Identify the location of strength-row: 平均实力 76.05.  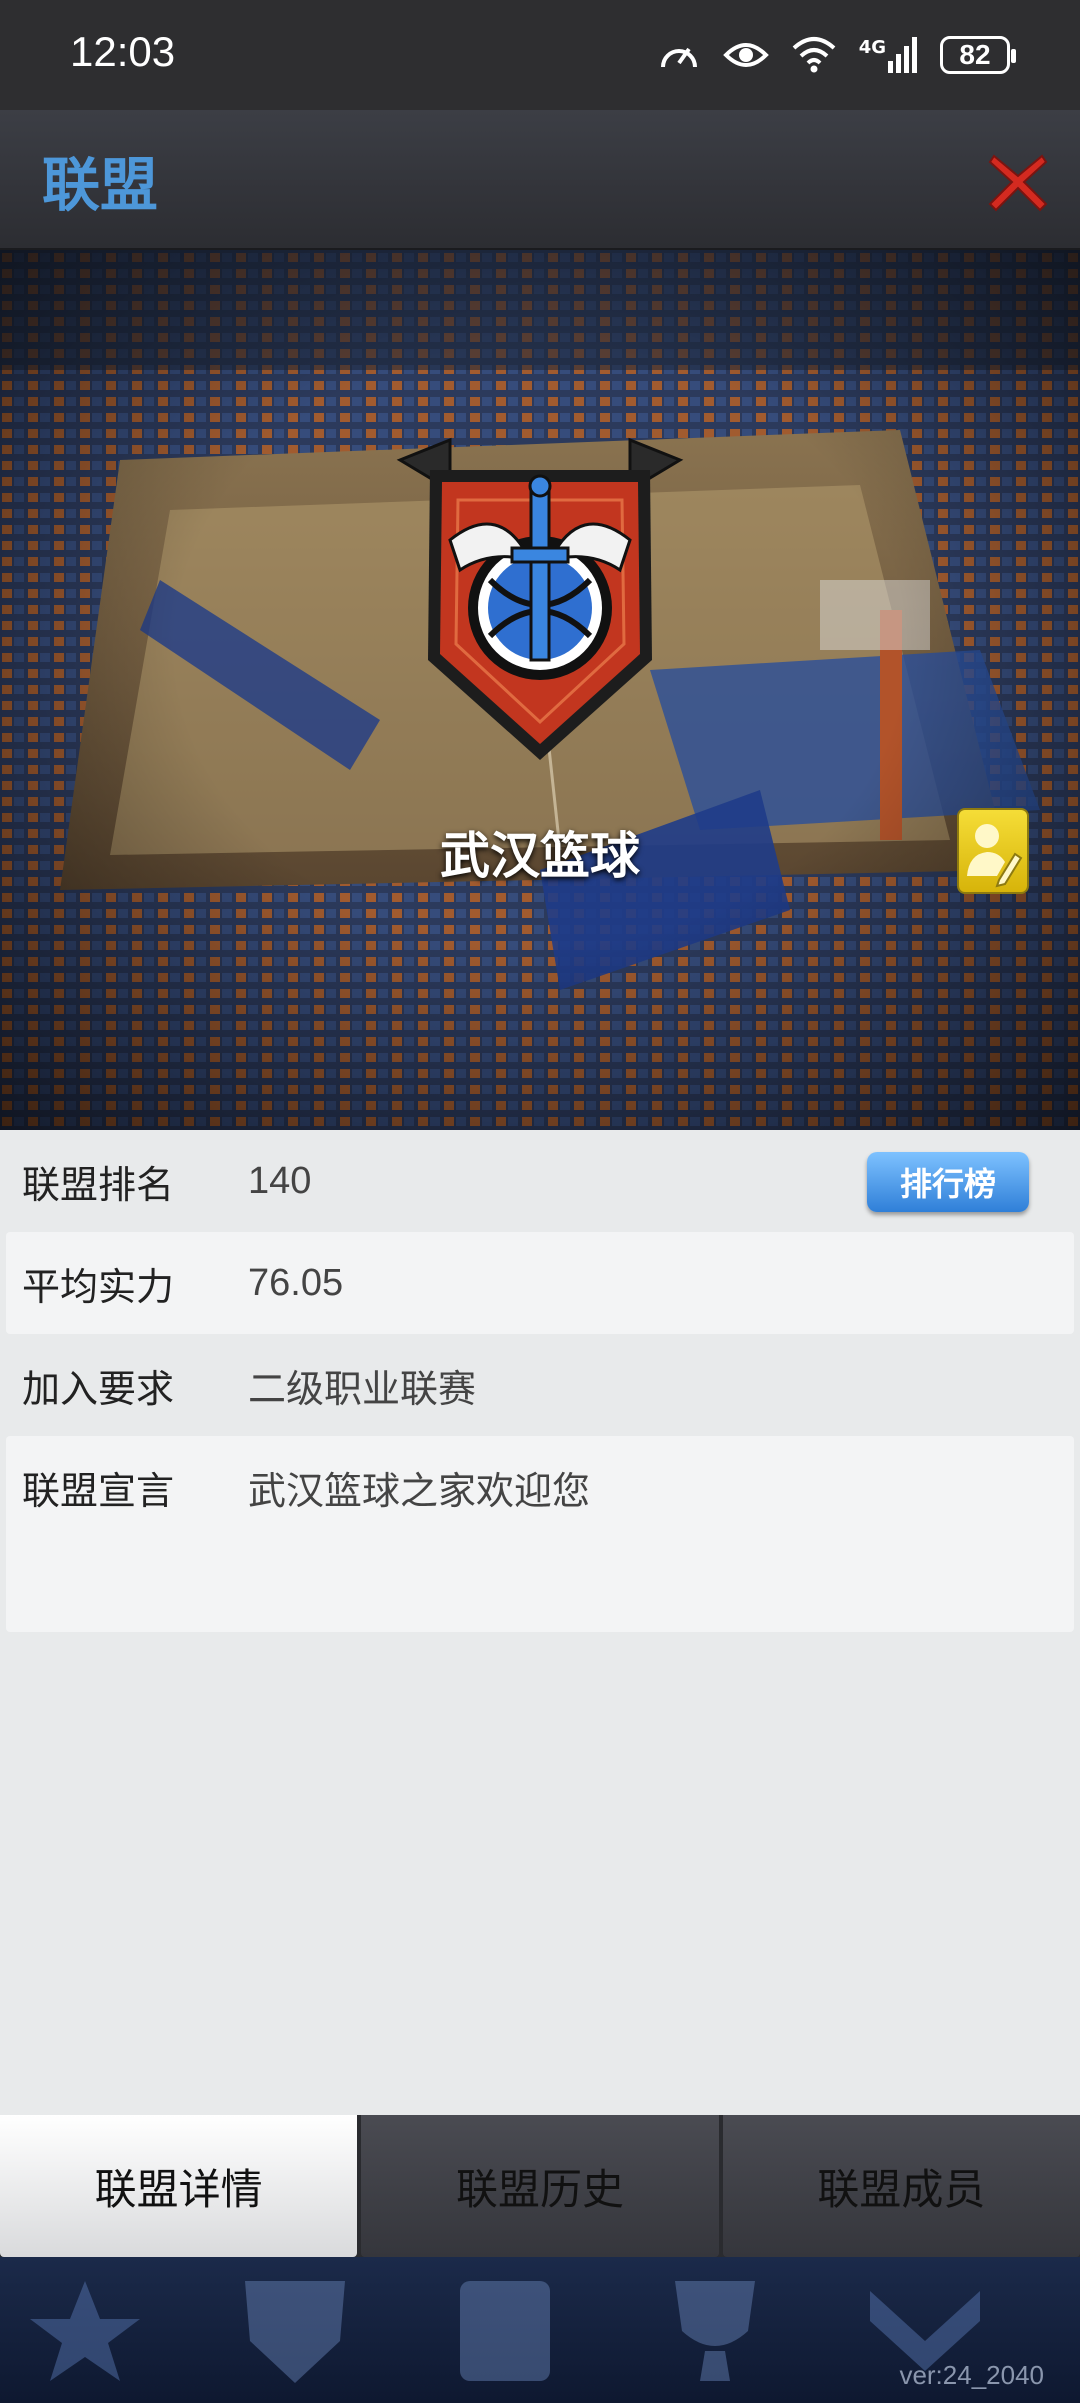
(540, 1283).